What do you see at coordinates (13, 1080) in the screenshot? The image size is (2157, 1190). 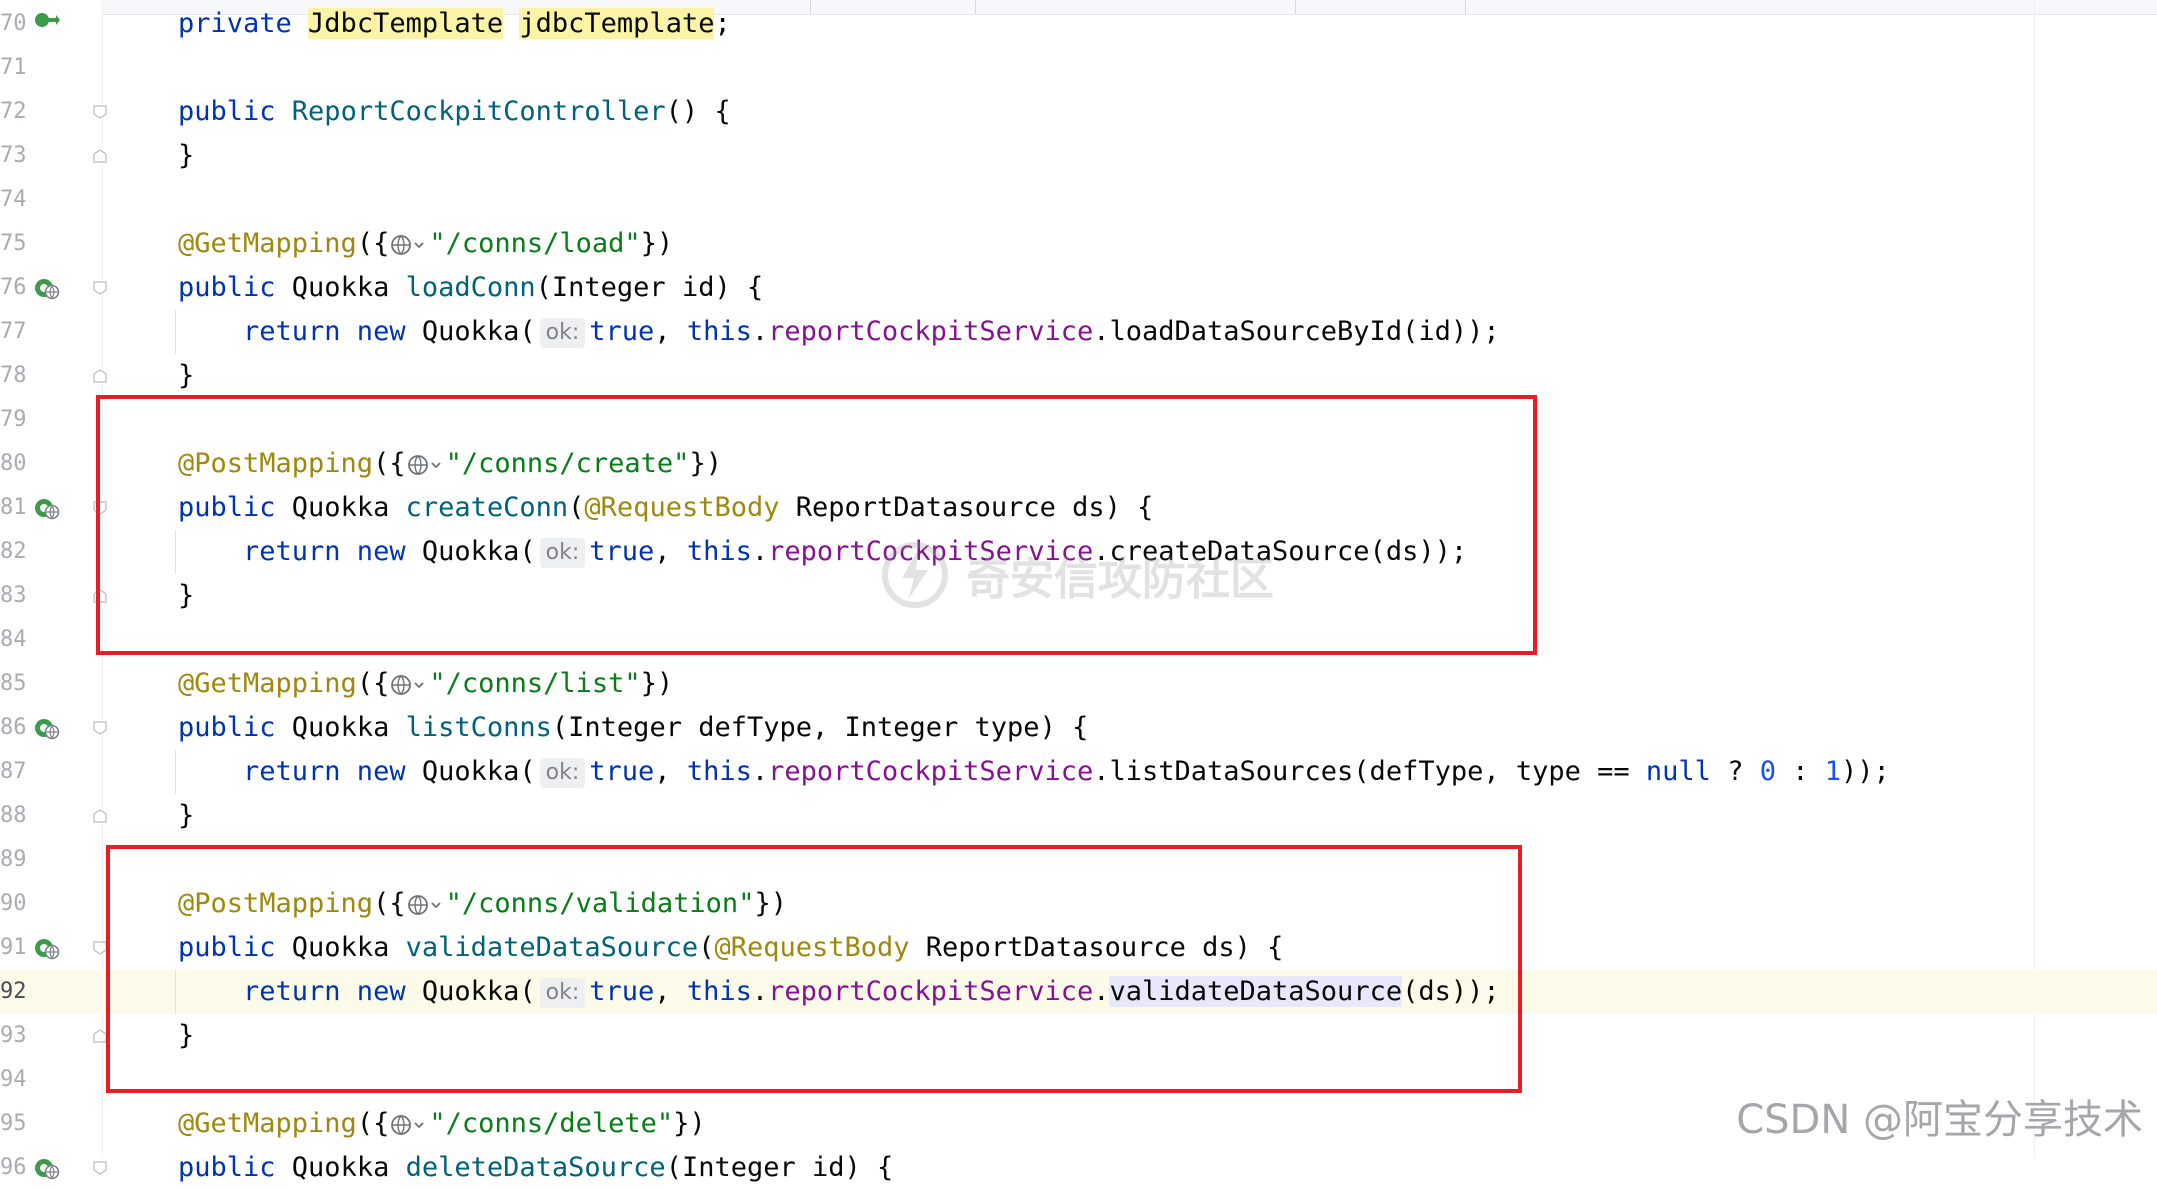 I see `line-number: 94` at bounding box center [13, 1080].